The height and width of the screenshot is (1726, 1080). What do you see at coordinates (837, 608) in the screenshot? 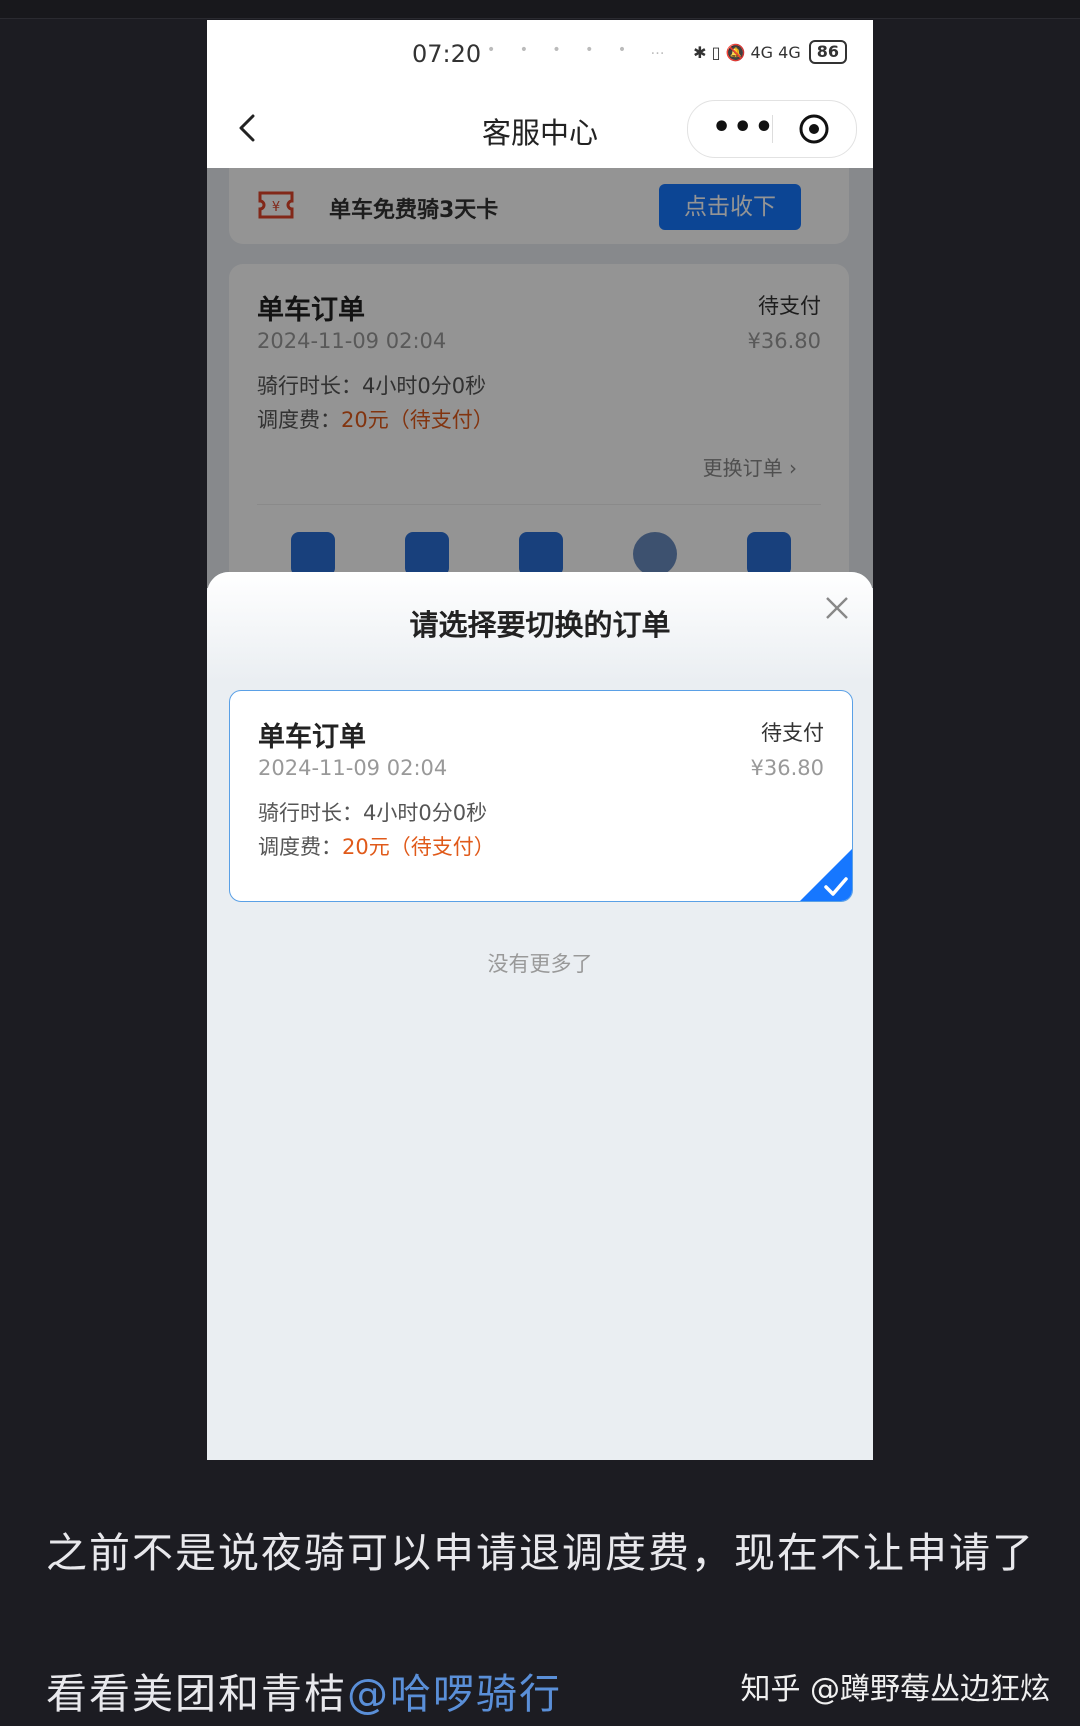
I see `close-icon` at bounding box center [837, 608].